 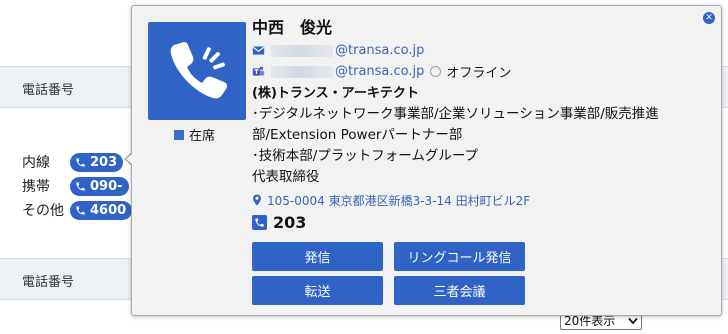 What do you see at coordinates (459, 290) in the screenshot?
I see `conference-button: 三者会議` at bounding box center [459, 290].